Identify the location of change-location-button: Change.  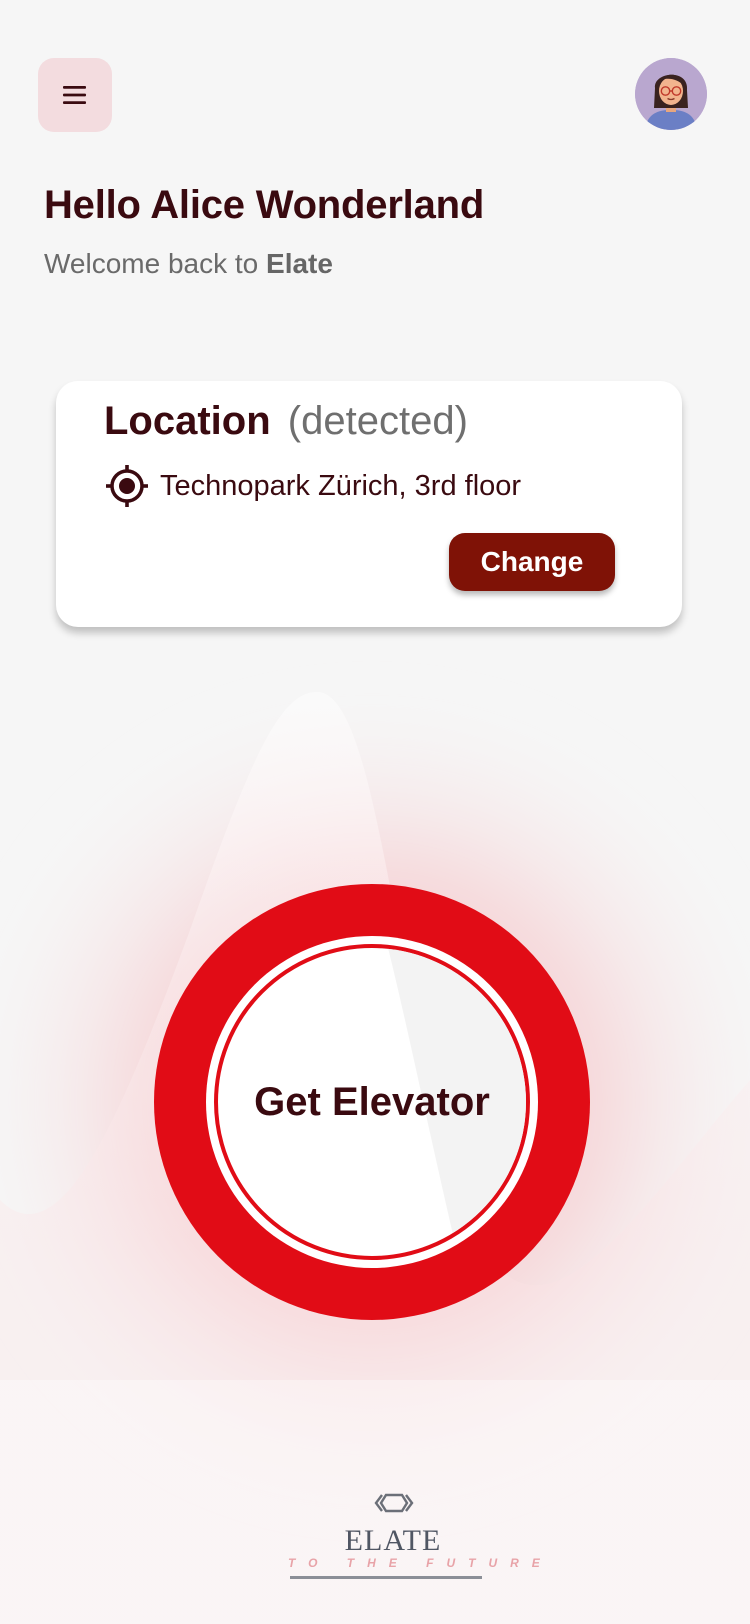
(532, 562).